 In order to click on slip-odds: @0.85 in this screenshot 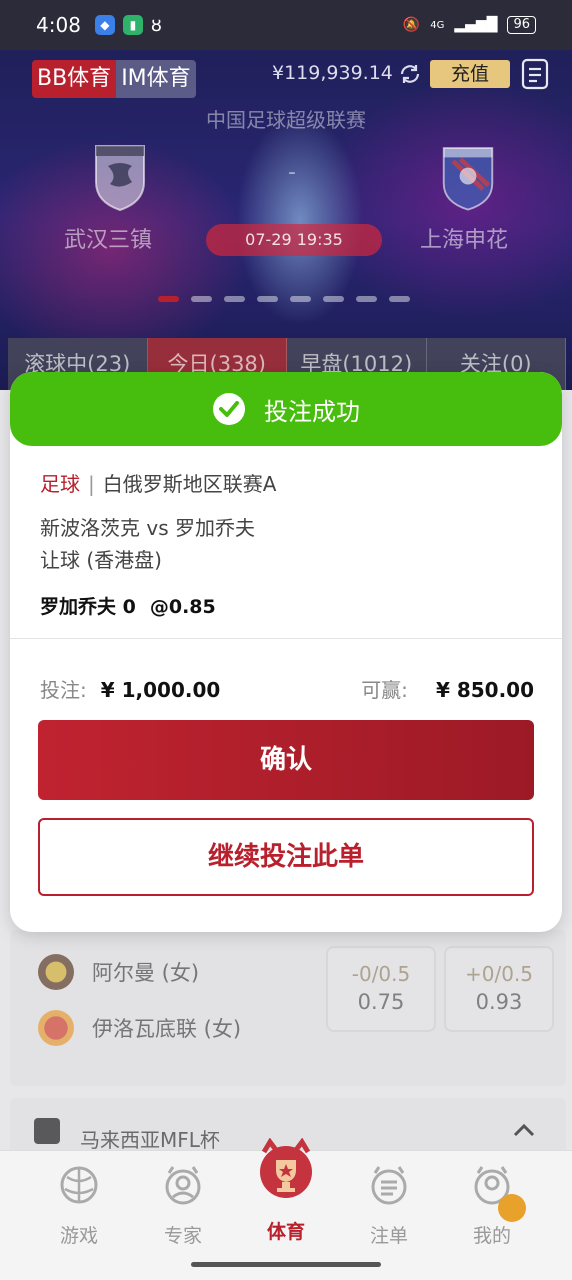, I will do `click(182, 607)`.